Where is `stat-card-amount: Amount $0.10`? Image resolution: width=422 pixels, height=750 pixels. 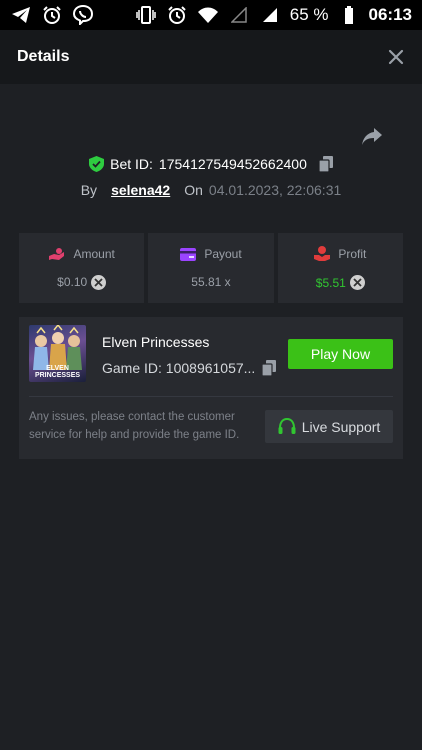
stat-card-amount: Amount $0.10 is located at coordinates (82, 268).